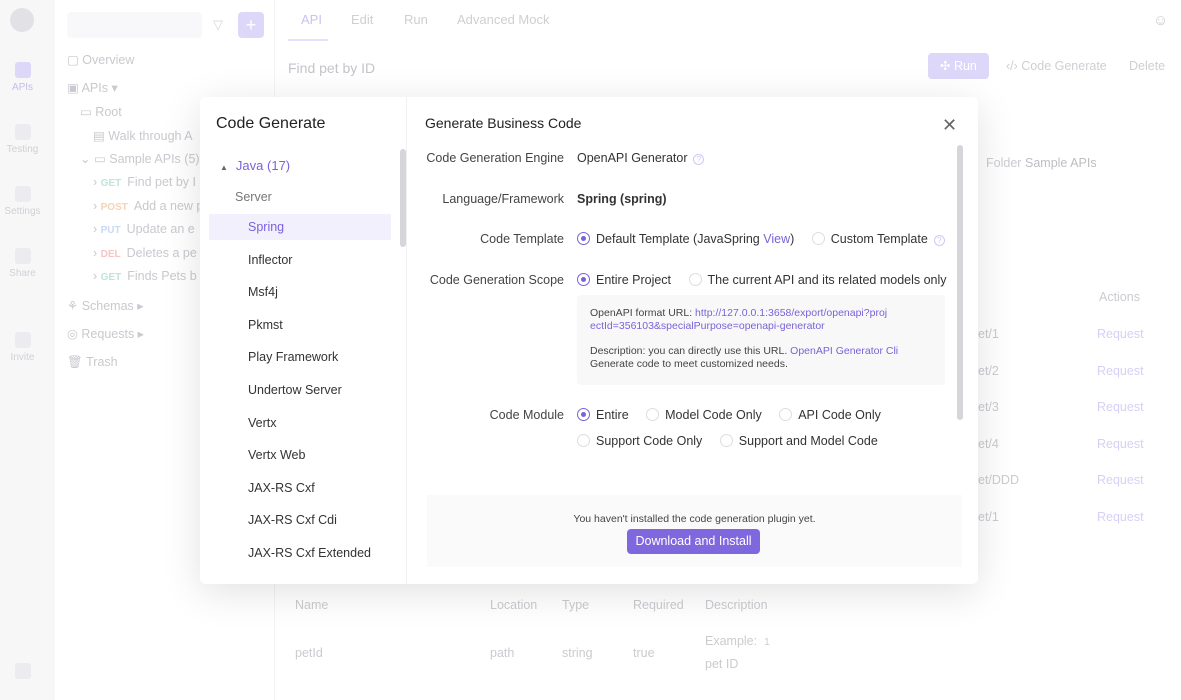 This screenshot has height=700, width=1181. Describe the element at coordinates (362, 19) in the screenshot. I see `tab-edit: Edit` at that location.